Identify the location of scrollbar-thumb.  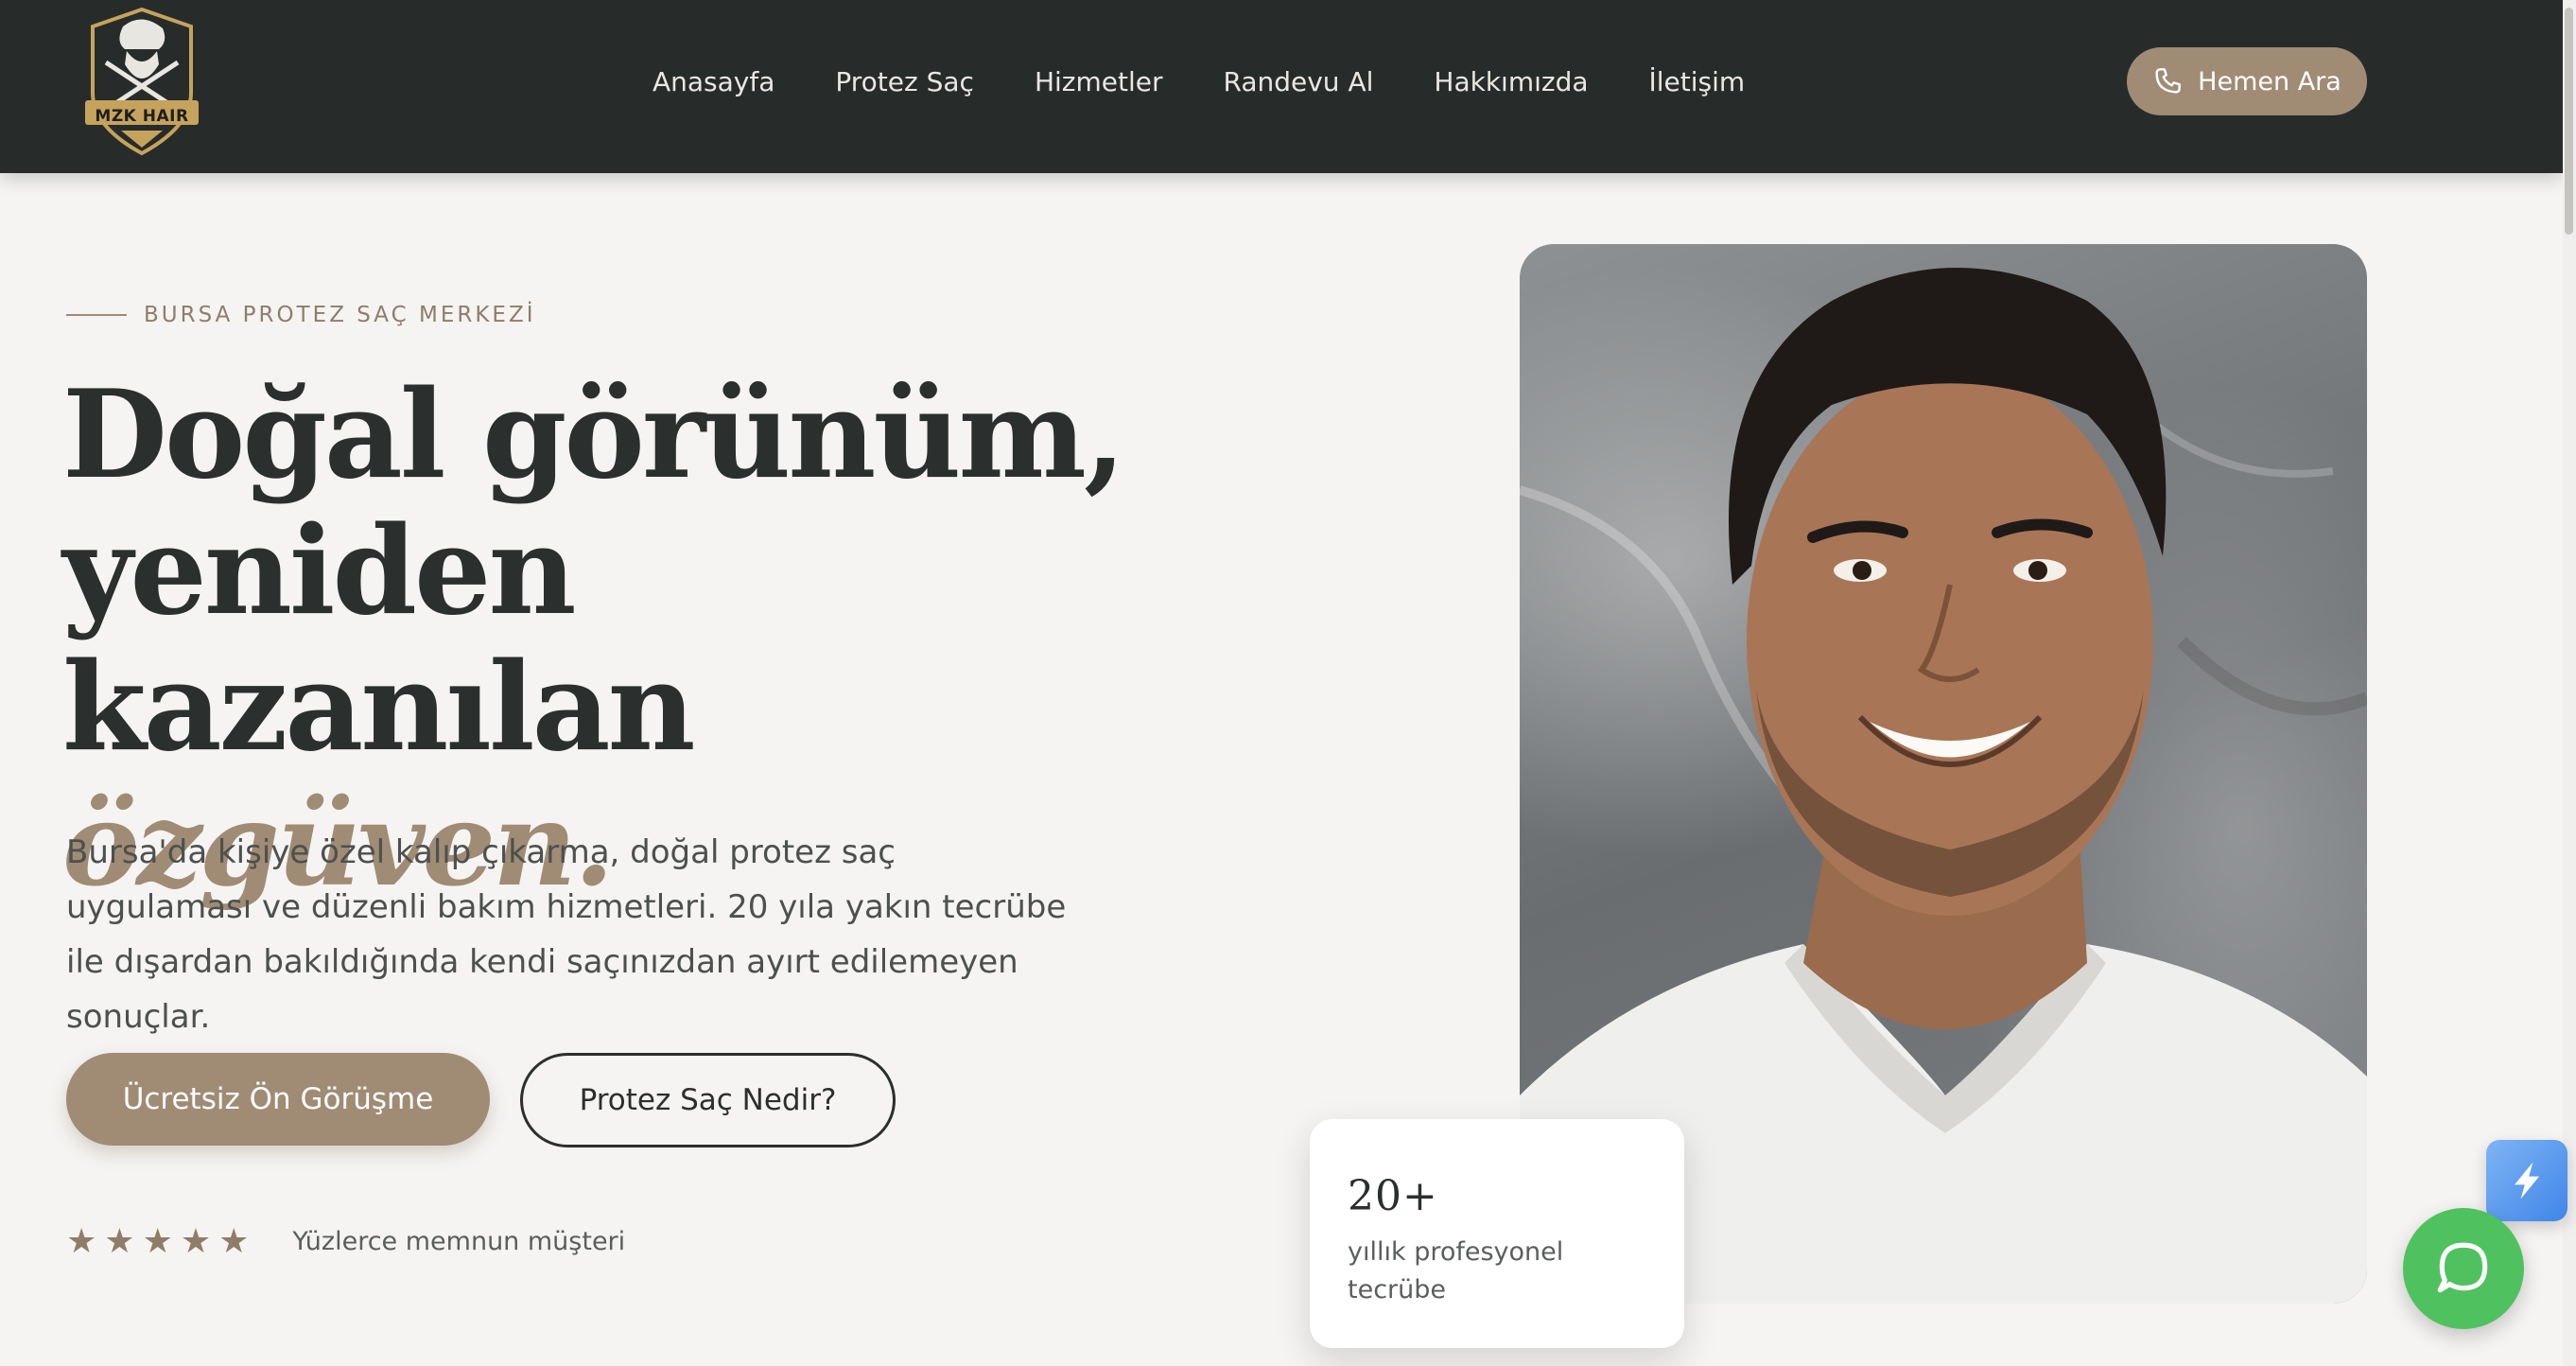
(2569, 121).